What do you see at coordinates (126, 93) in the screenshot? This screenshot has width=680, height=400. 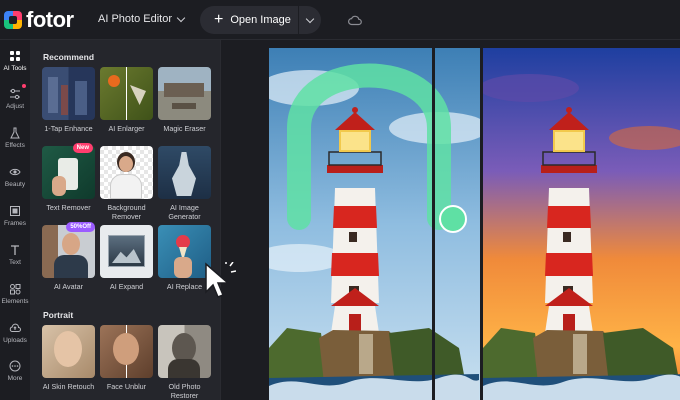 I see `ai-enlarger-thumbnail` at bounding box center [126, 93].